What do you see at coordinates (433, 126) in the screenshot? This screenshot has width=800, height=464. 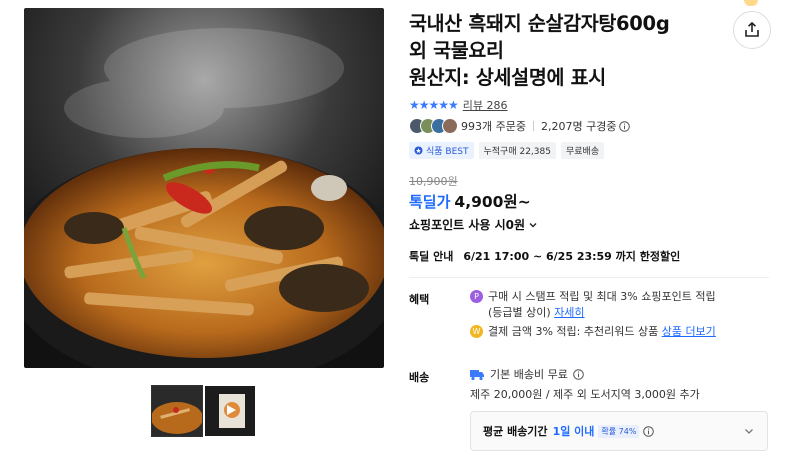 I see `buyer-avatars` at bounding box center [433, 126].